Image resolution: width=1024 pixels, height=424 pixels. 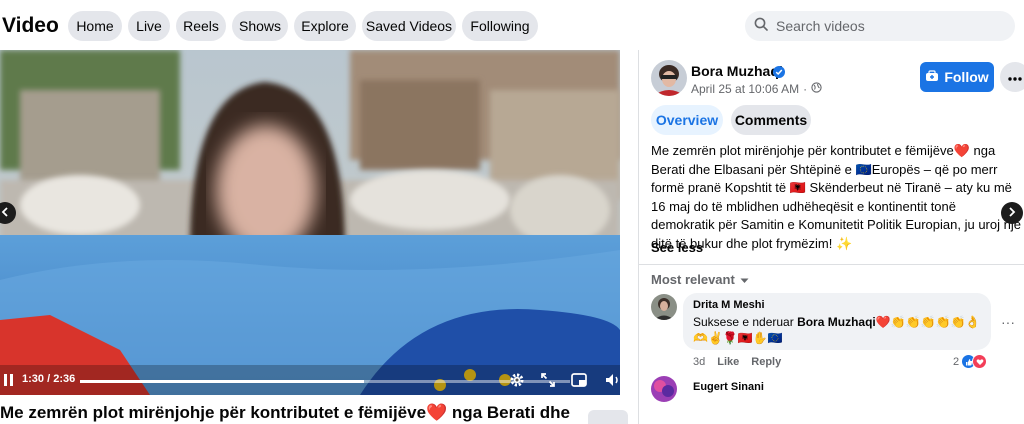 What do you see at coordinates (737, 71) in the screenshot?
I see `author-name: Bora Muzhaqi` at bounding box center [737, 71].